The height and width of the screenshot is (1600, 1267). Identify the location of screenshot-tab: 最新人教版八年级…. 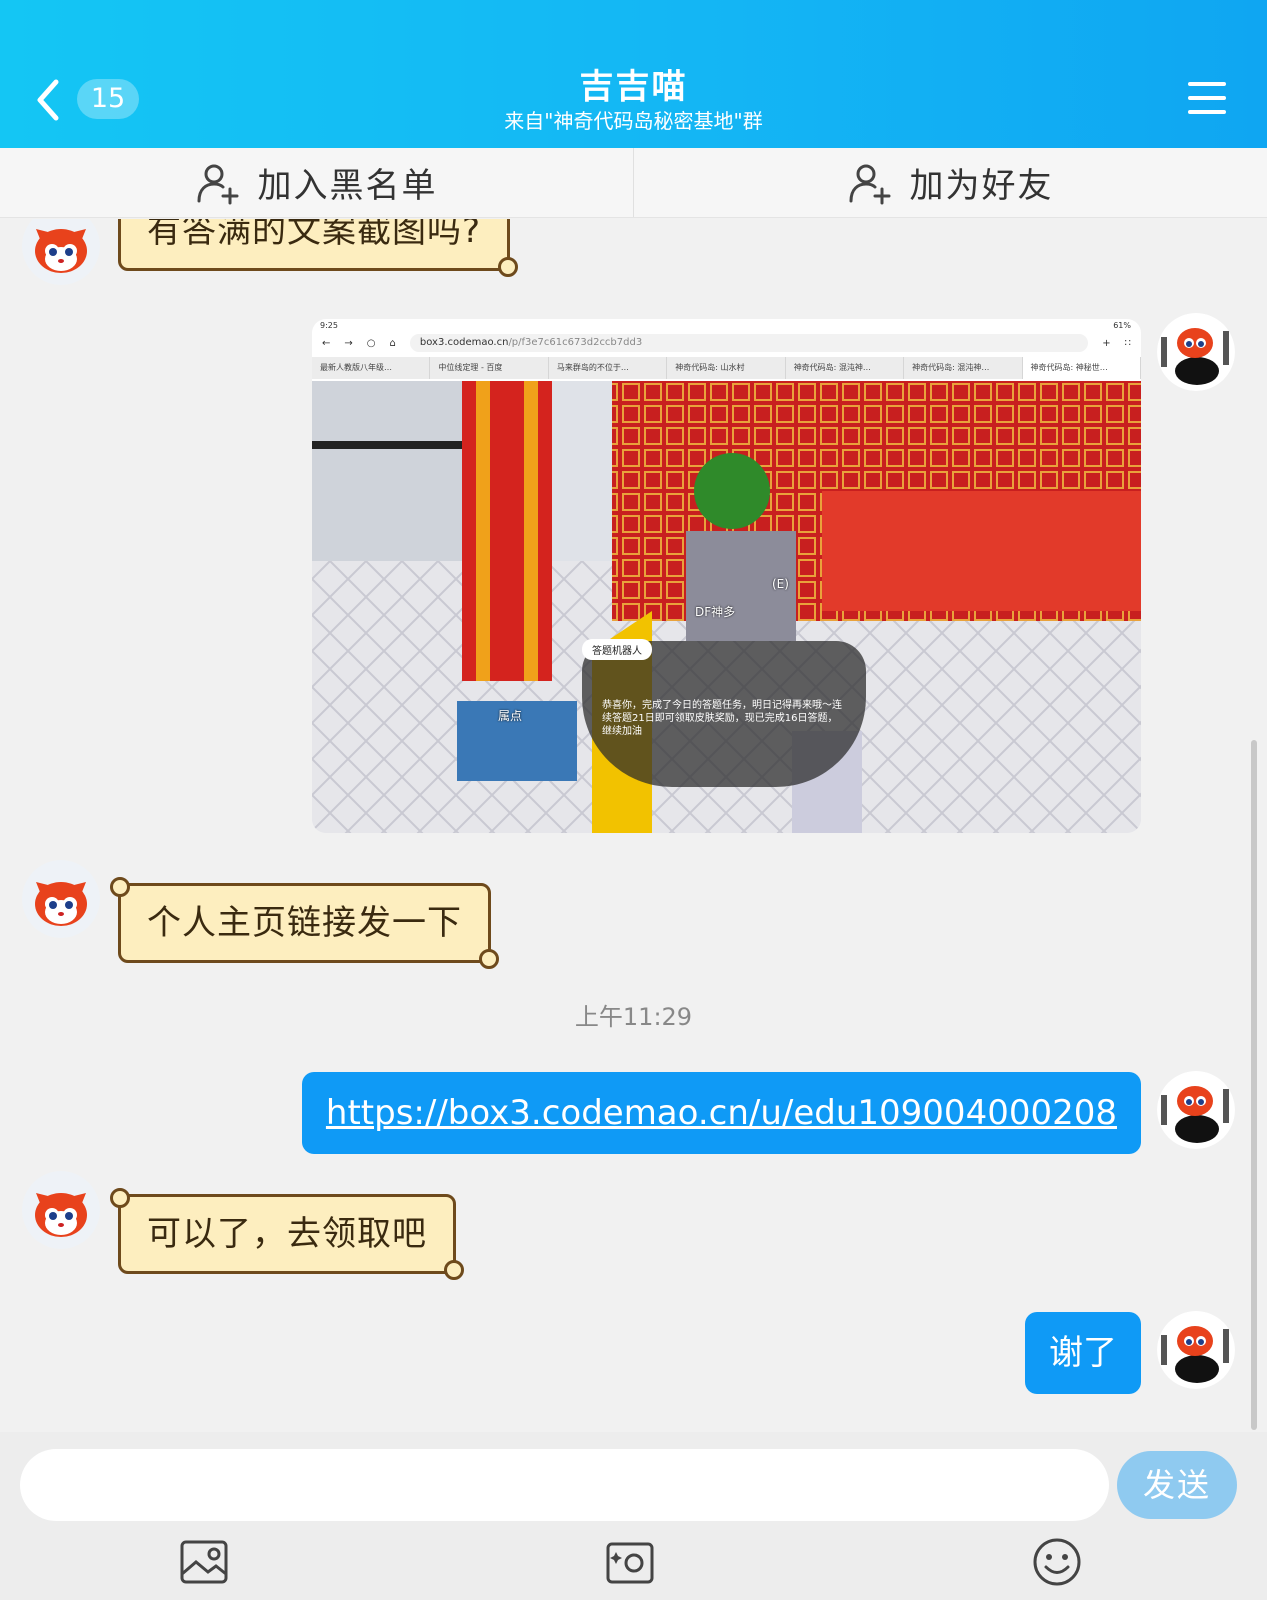
(371, 368).